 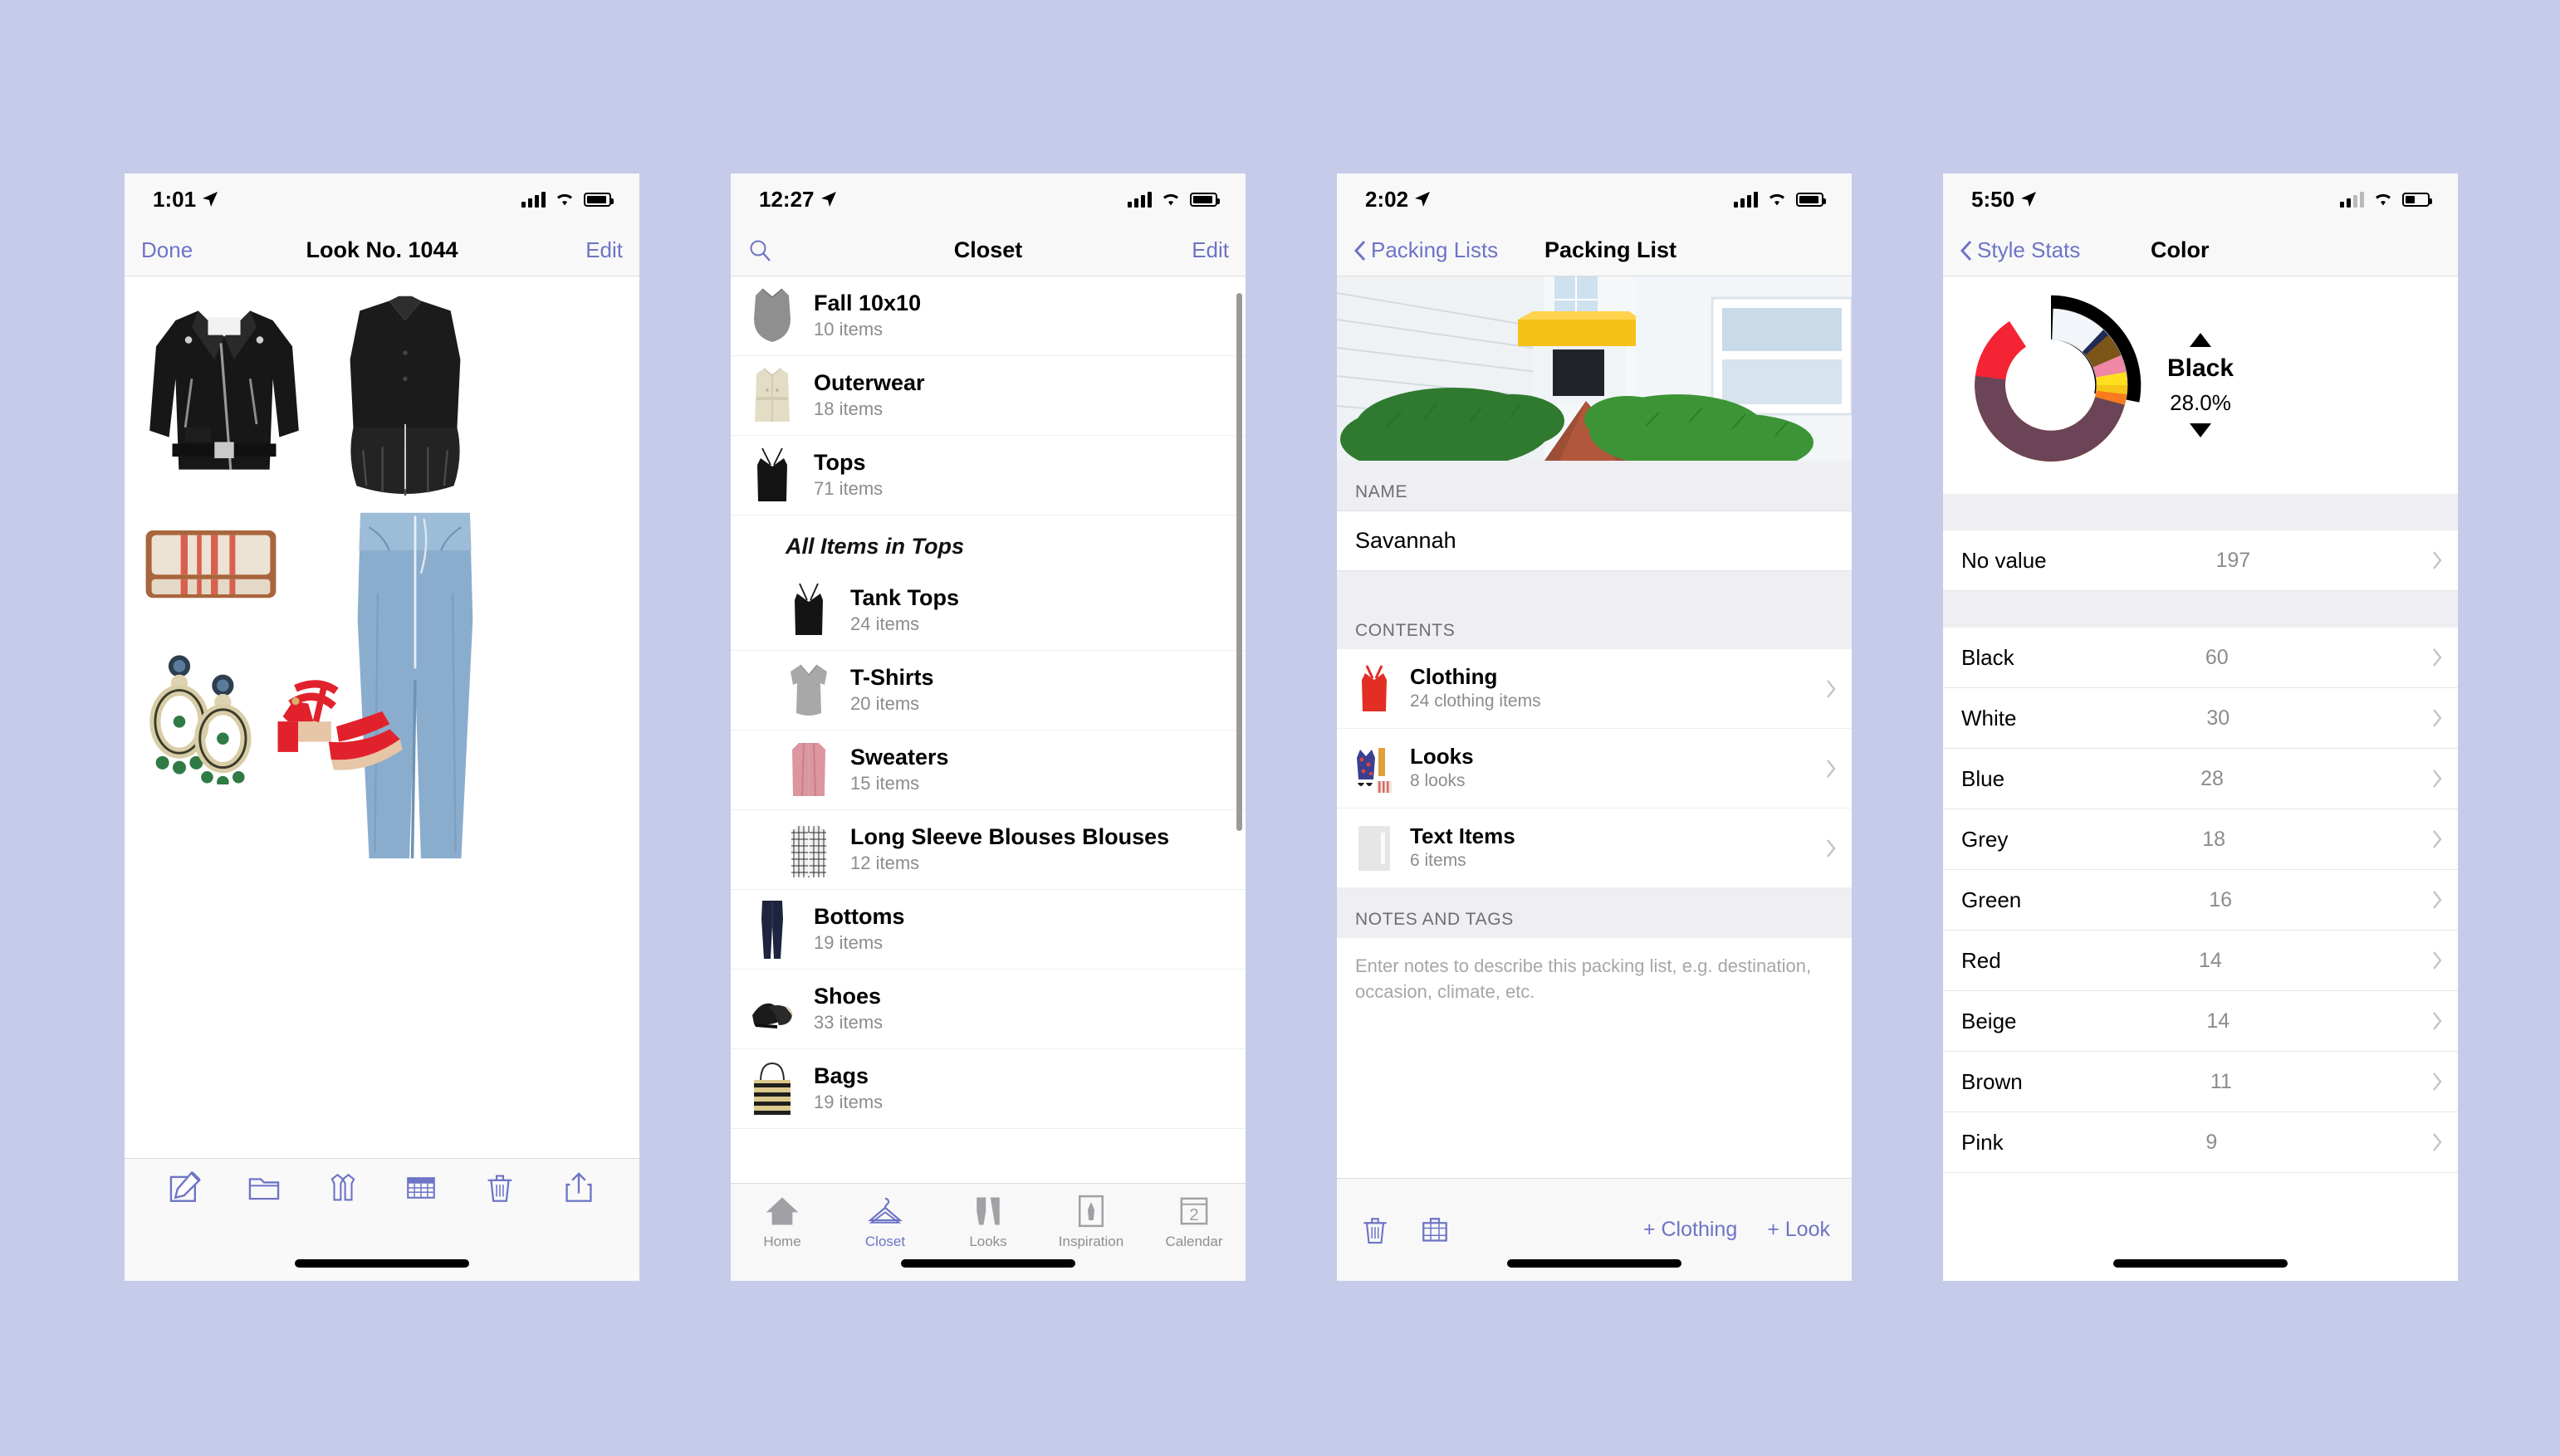 I want to click on stat-row-blue: Blue 28, so click(x=2200, y=779).